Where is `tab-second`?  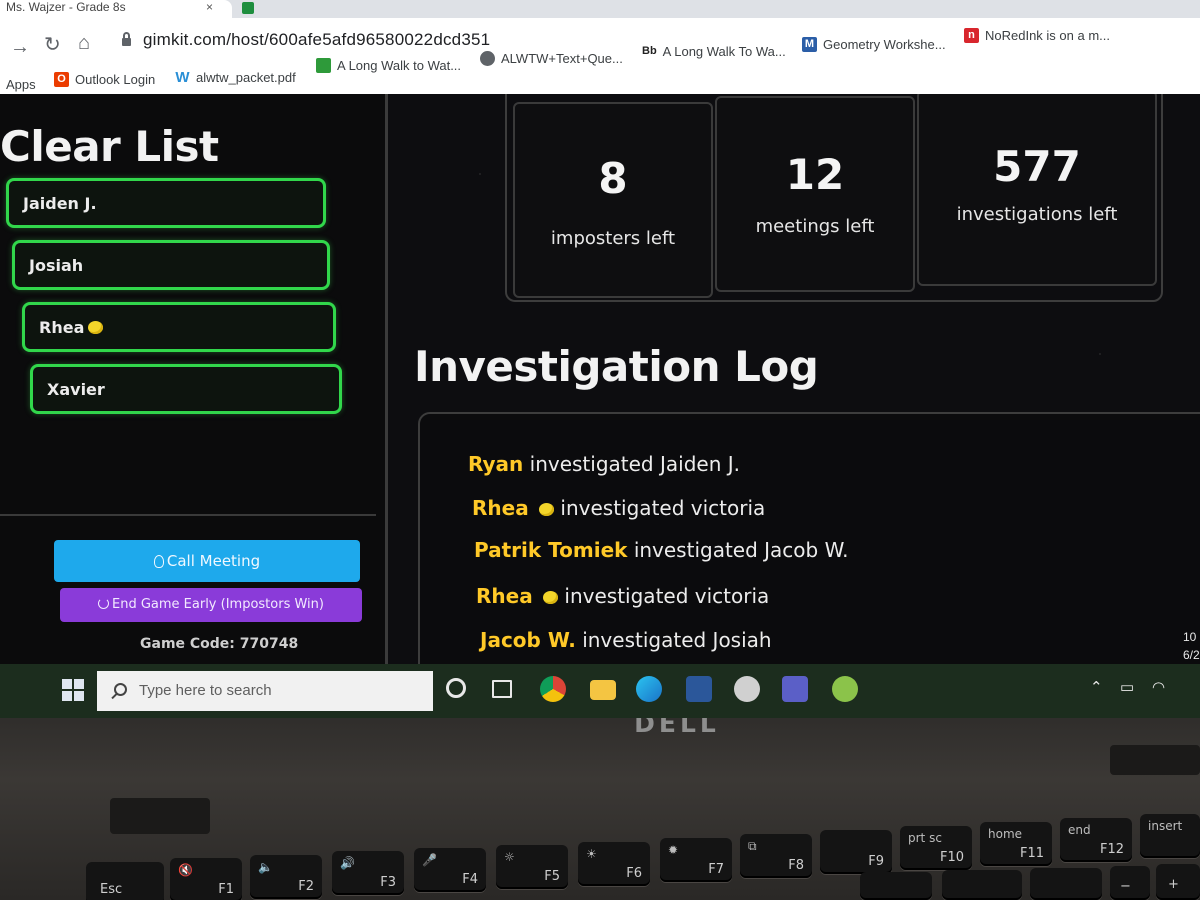
tab-second is located at coordinates (248, 9).